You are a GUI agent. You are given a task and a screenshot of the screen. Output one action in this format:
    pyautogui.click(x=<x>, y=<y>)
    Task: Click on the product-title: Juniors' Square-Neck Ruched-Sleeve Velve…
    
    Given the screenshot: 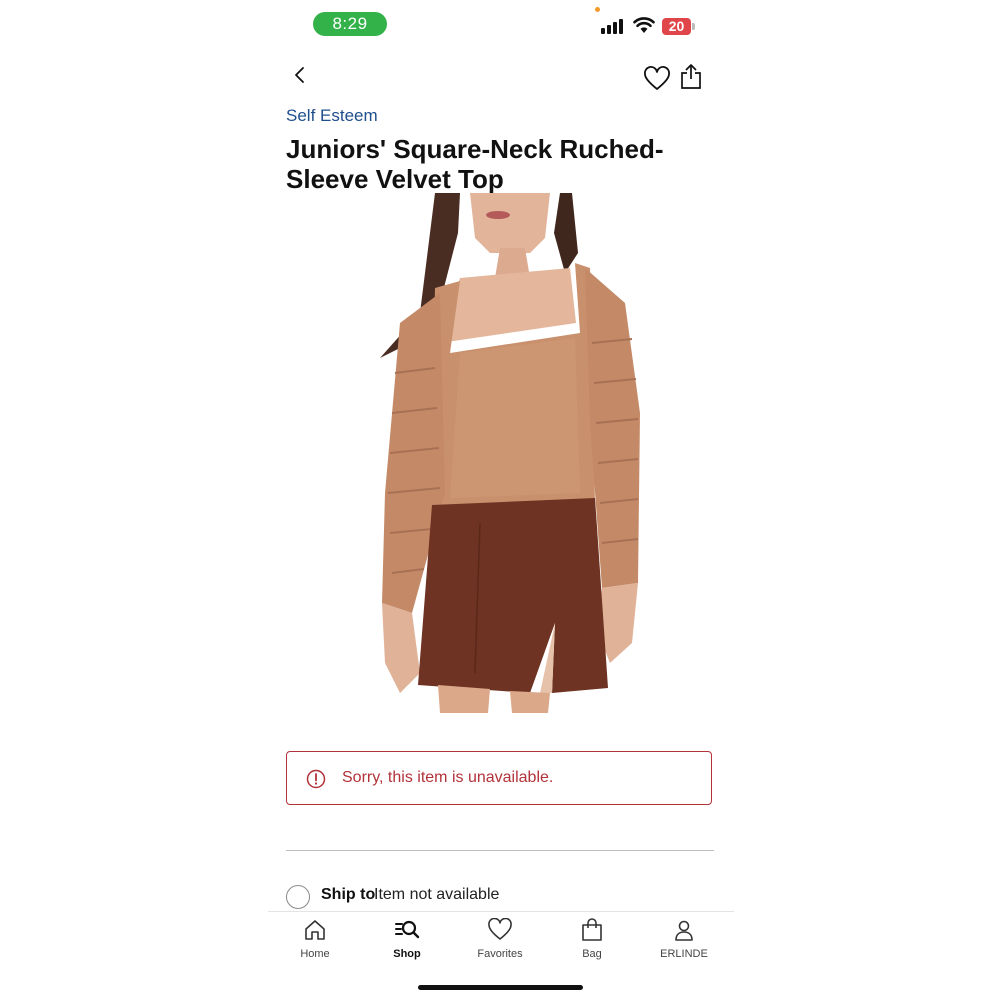 What is the action you would take?
    pyautogui.click(x=475, y=164)
    